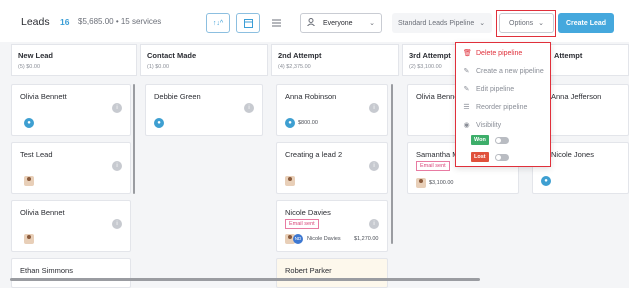  I want to click on lost-visibility-toggle, so click(502, 157).